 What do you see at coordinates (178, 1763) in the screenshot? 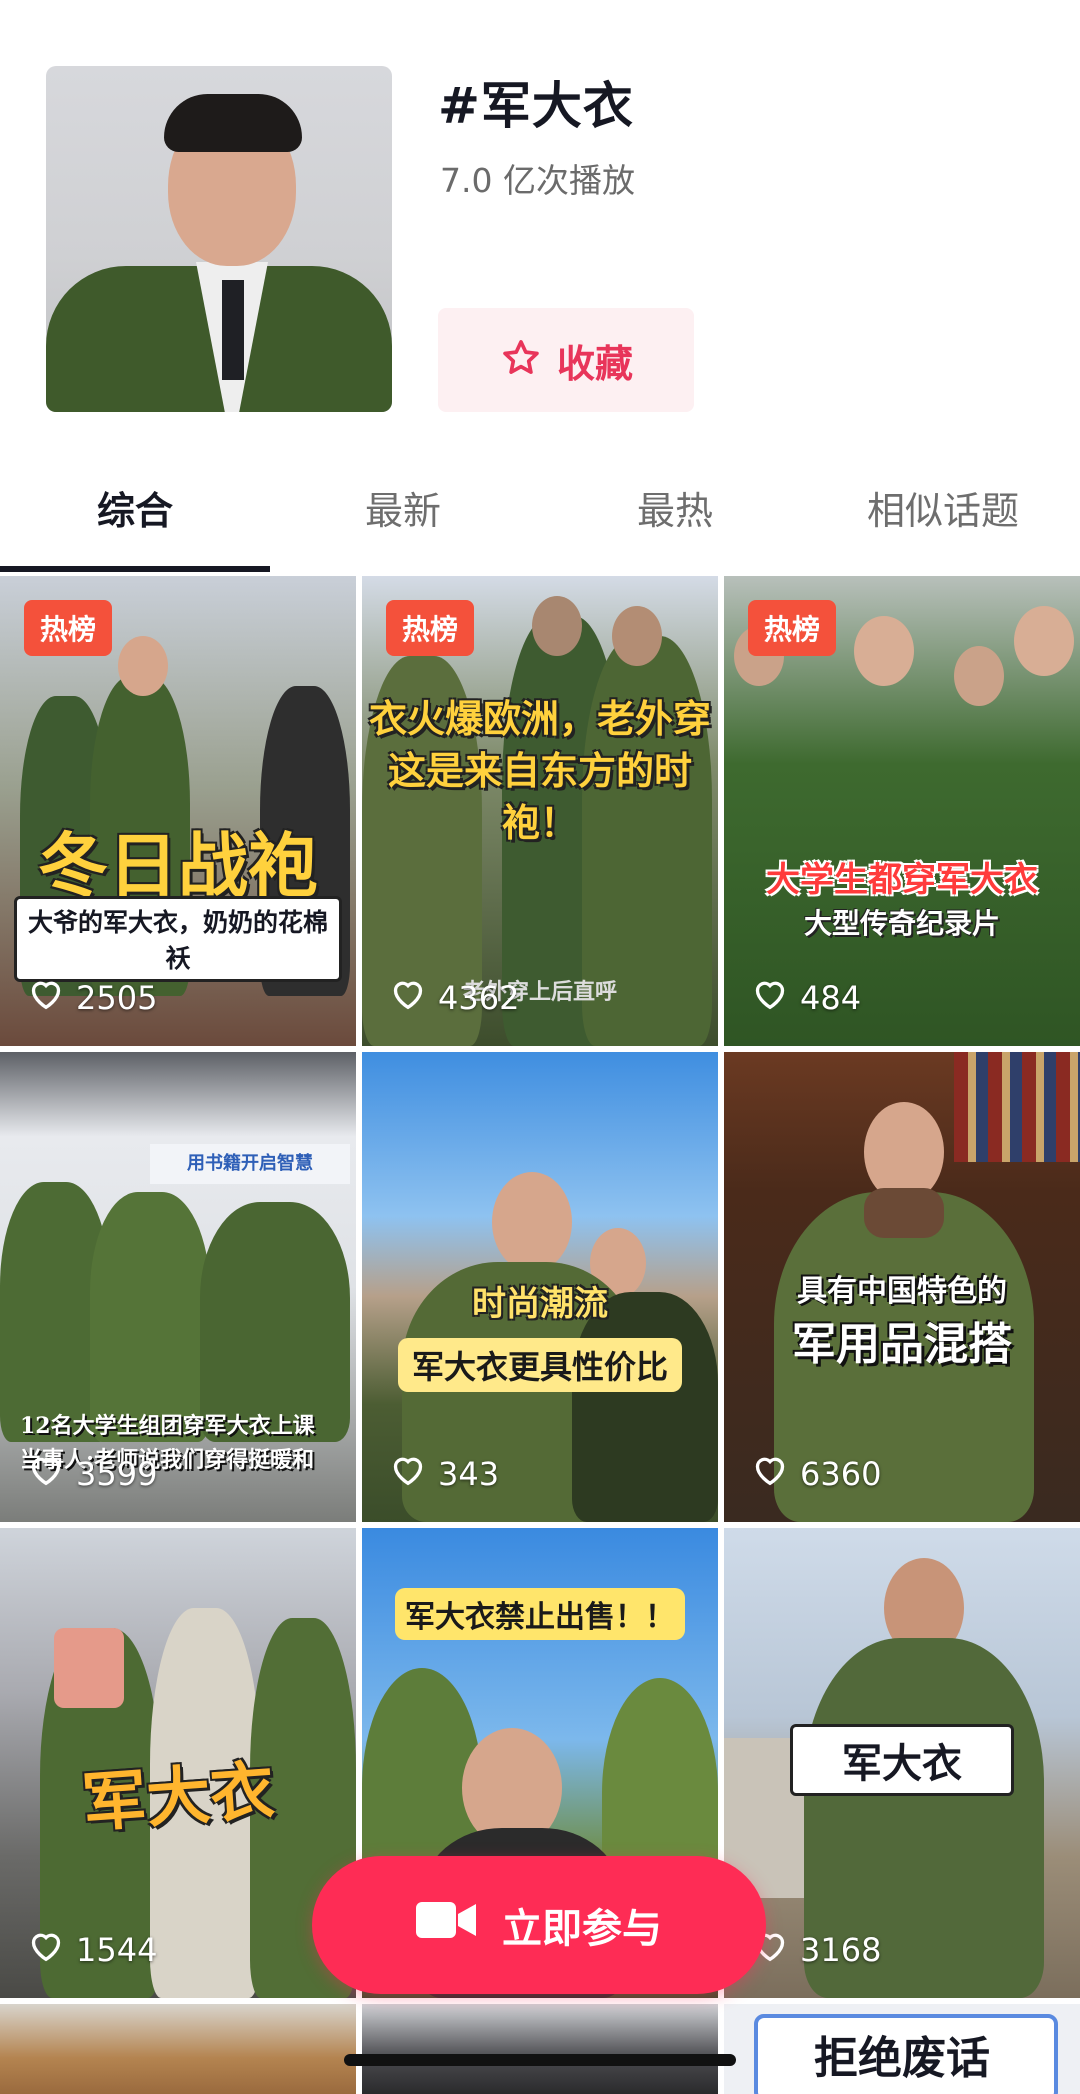
I see `video-card: 军大衣 1544` at bounding box center [178, 1763].